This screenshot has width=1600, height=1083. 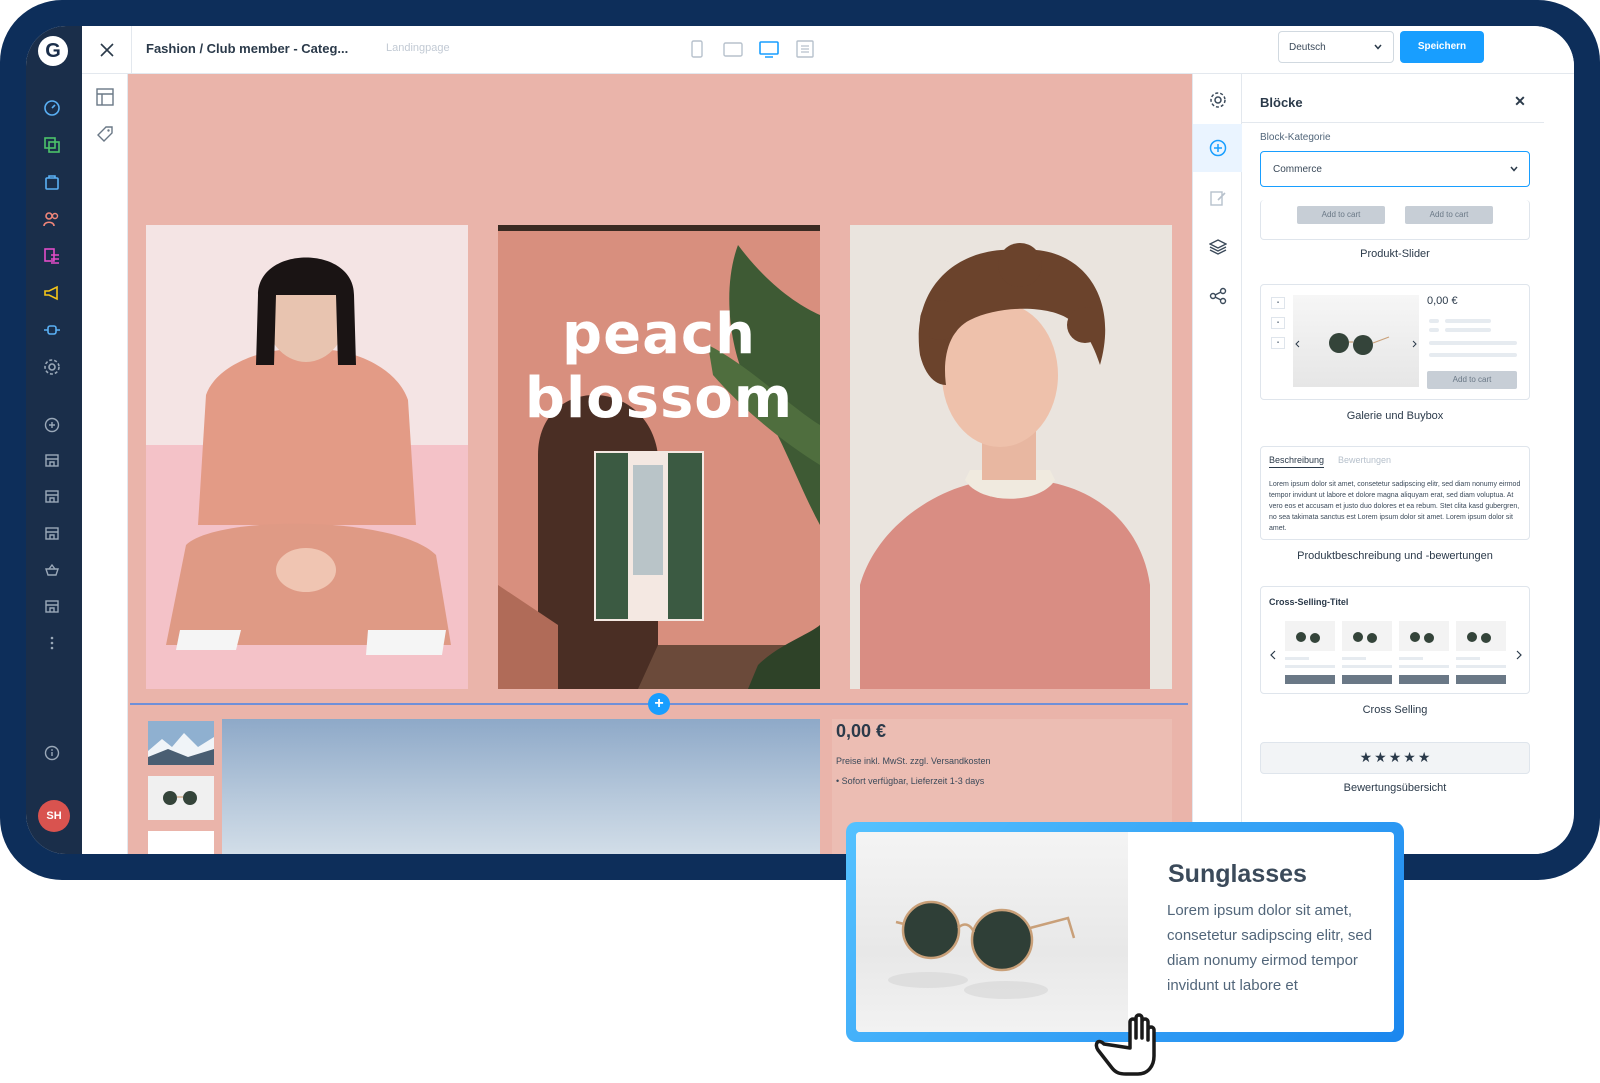 What do you see at coordinates (1309, 602) in the screenshot?
I see `cross-selling-preview-title: Cross-Selling-Titel` at bounding box center [1309, 602].